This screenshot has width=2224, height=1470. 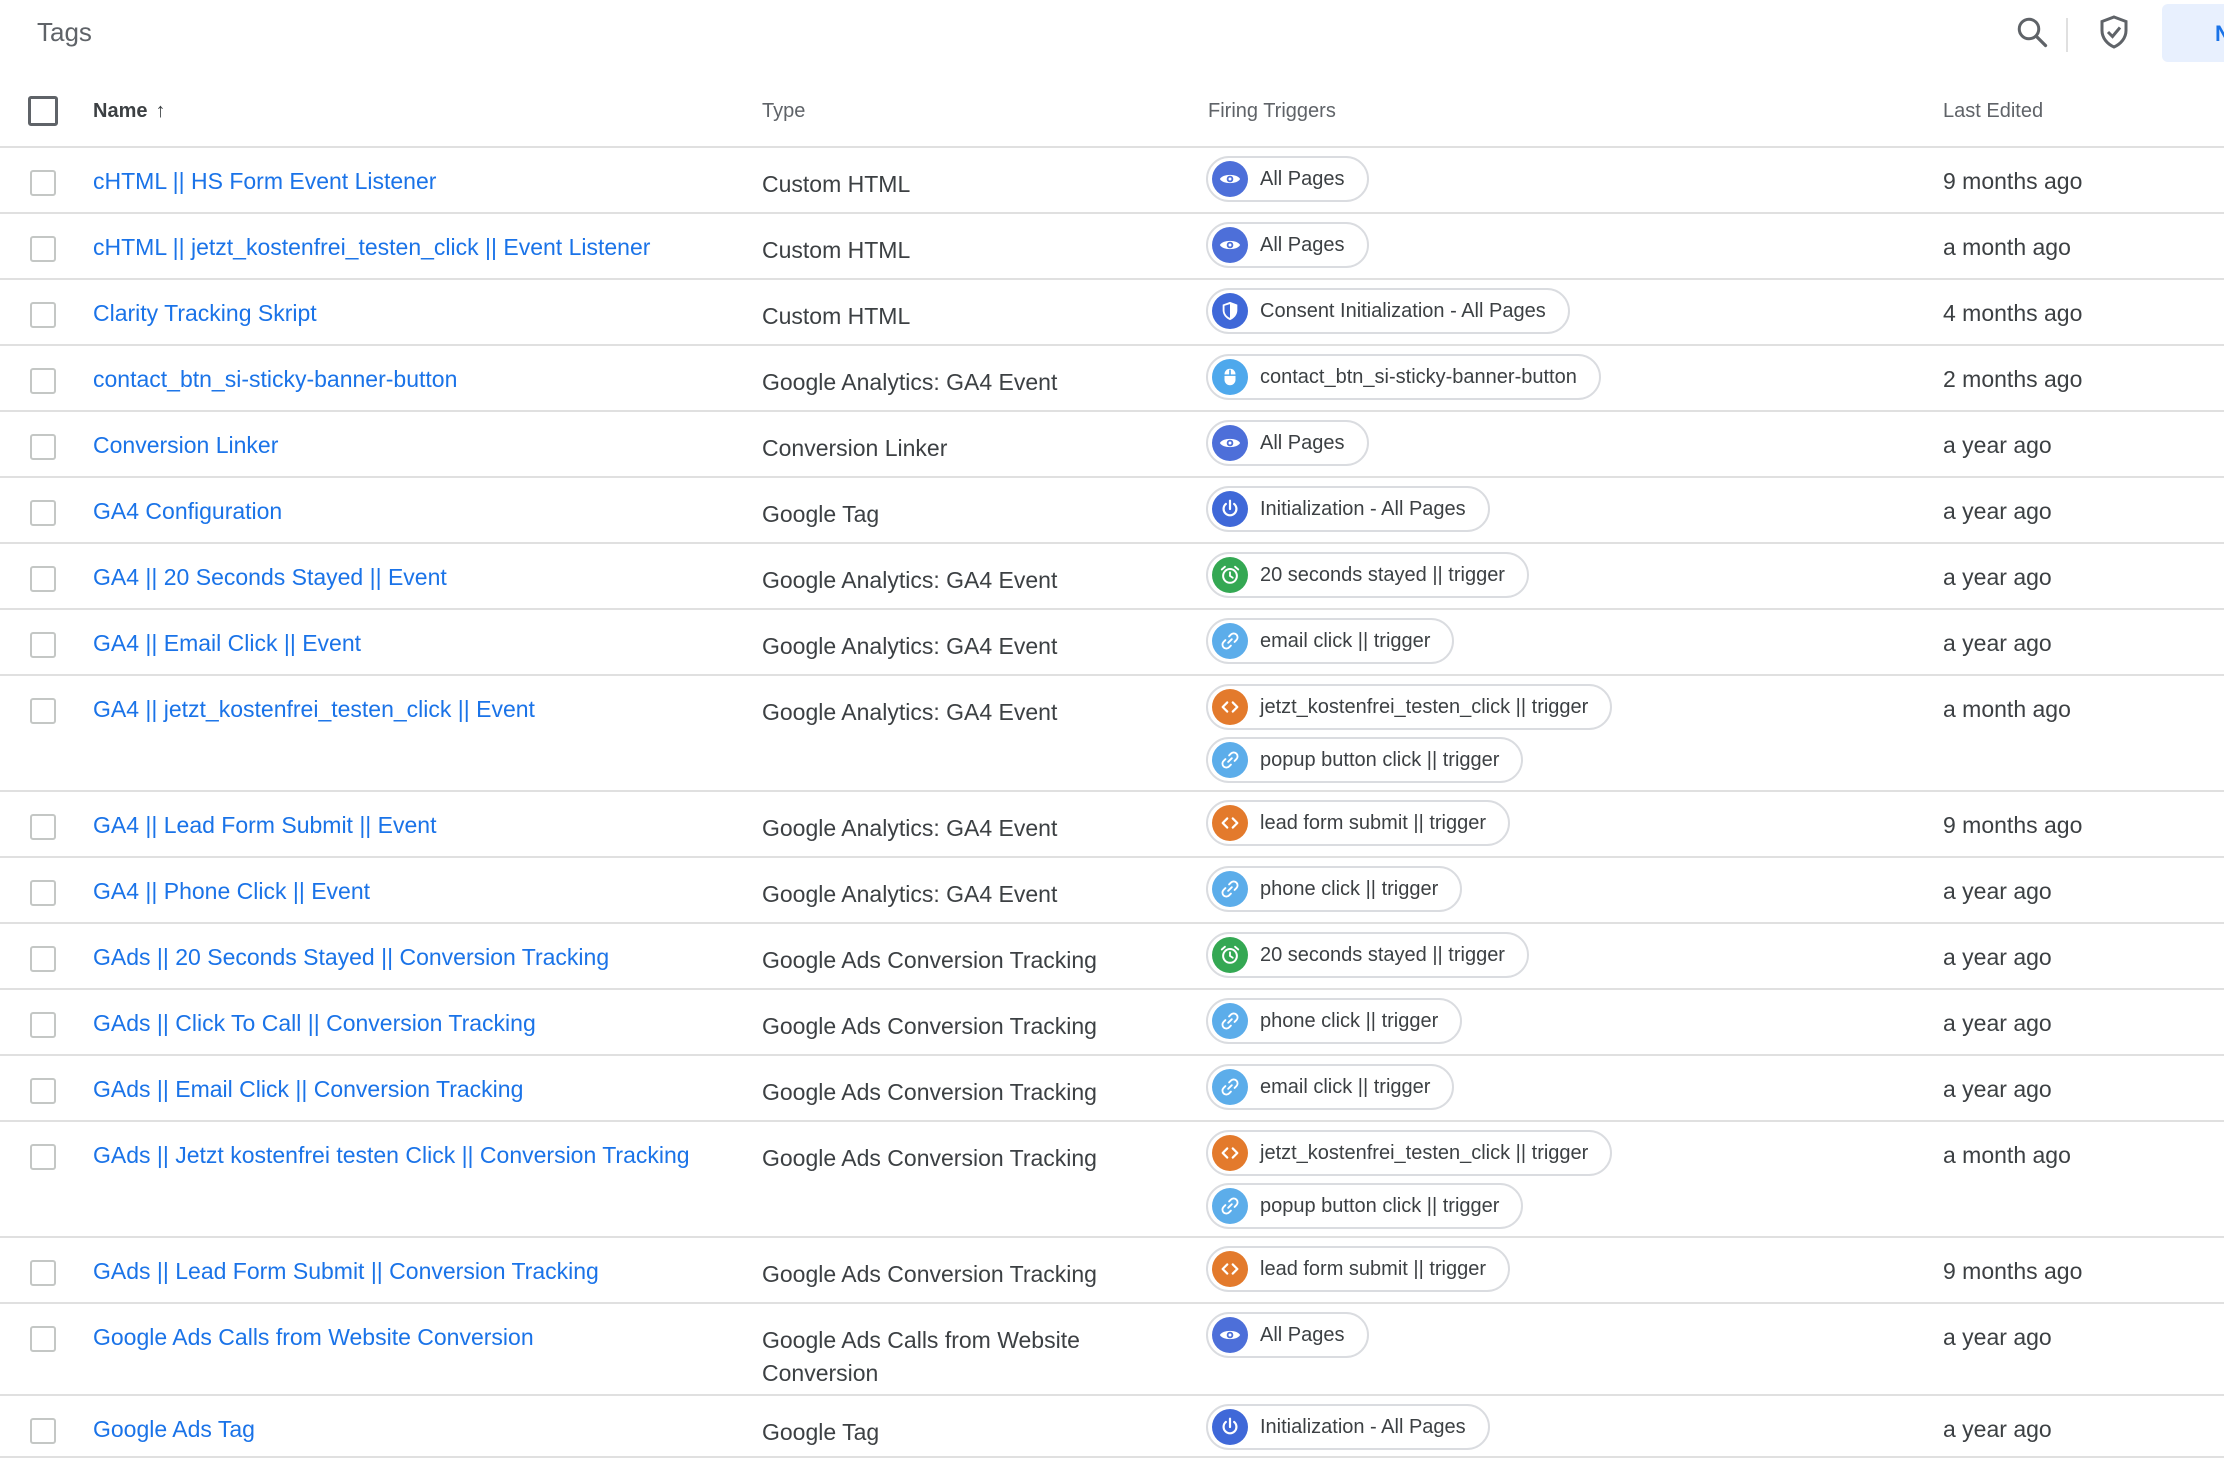 I want to click on tag-name-link: GA4 Configuration, so click(x=187, y=511).